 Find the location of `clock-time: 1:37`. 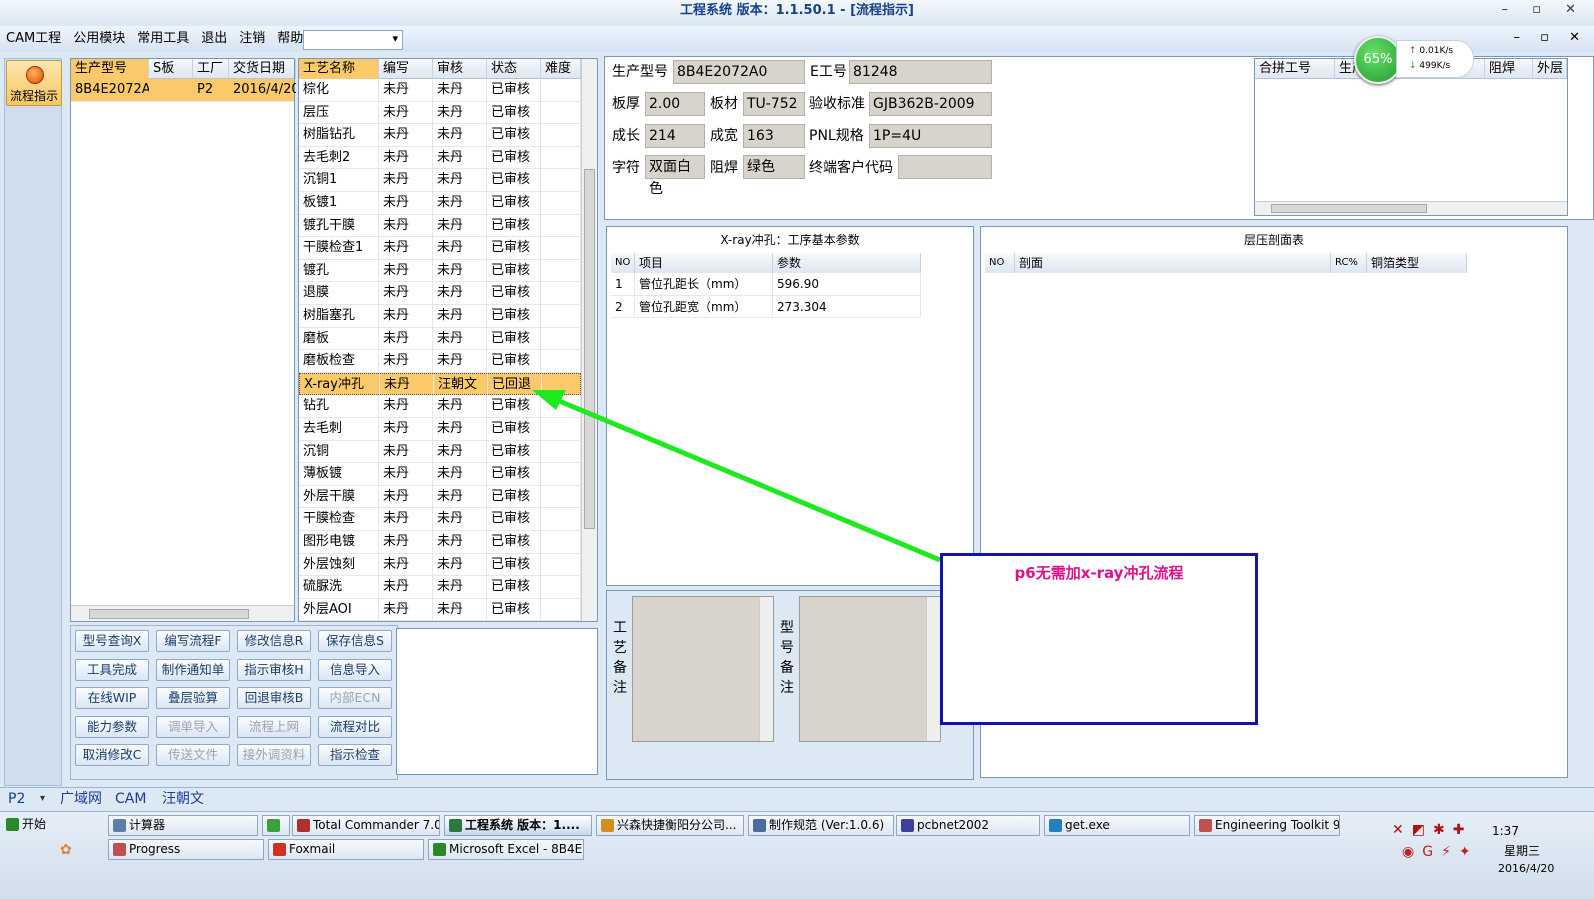

clock-time: 1:37 is located at coordinates (1505, 831).